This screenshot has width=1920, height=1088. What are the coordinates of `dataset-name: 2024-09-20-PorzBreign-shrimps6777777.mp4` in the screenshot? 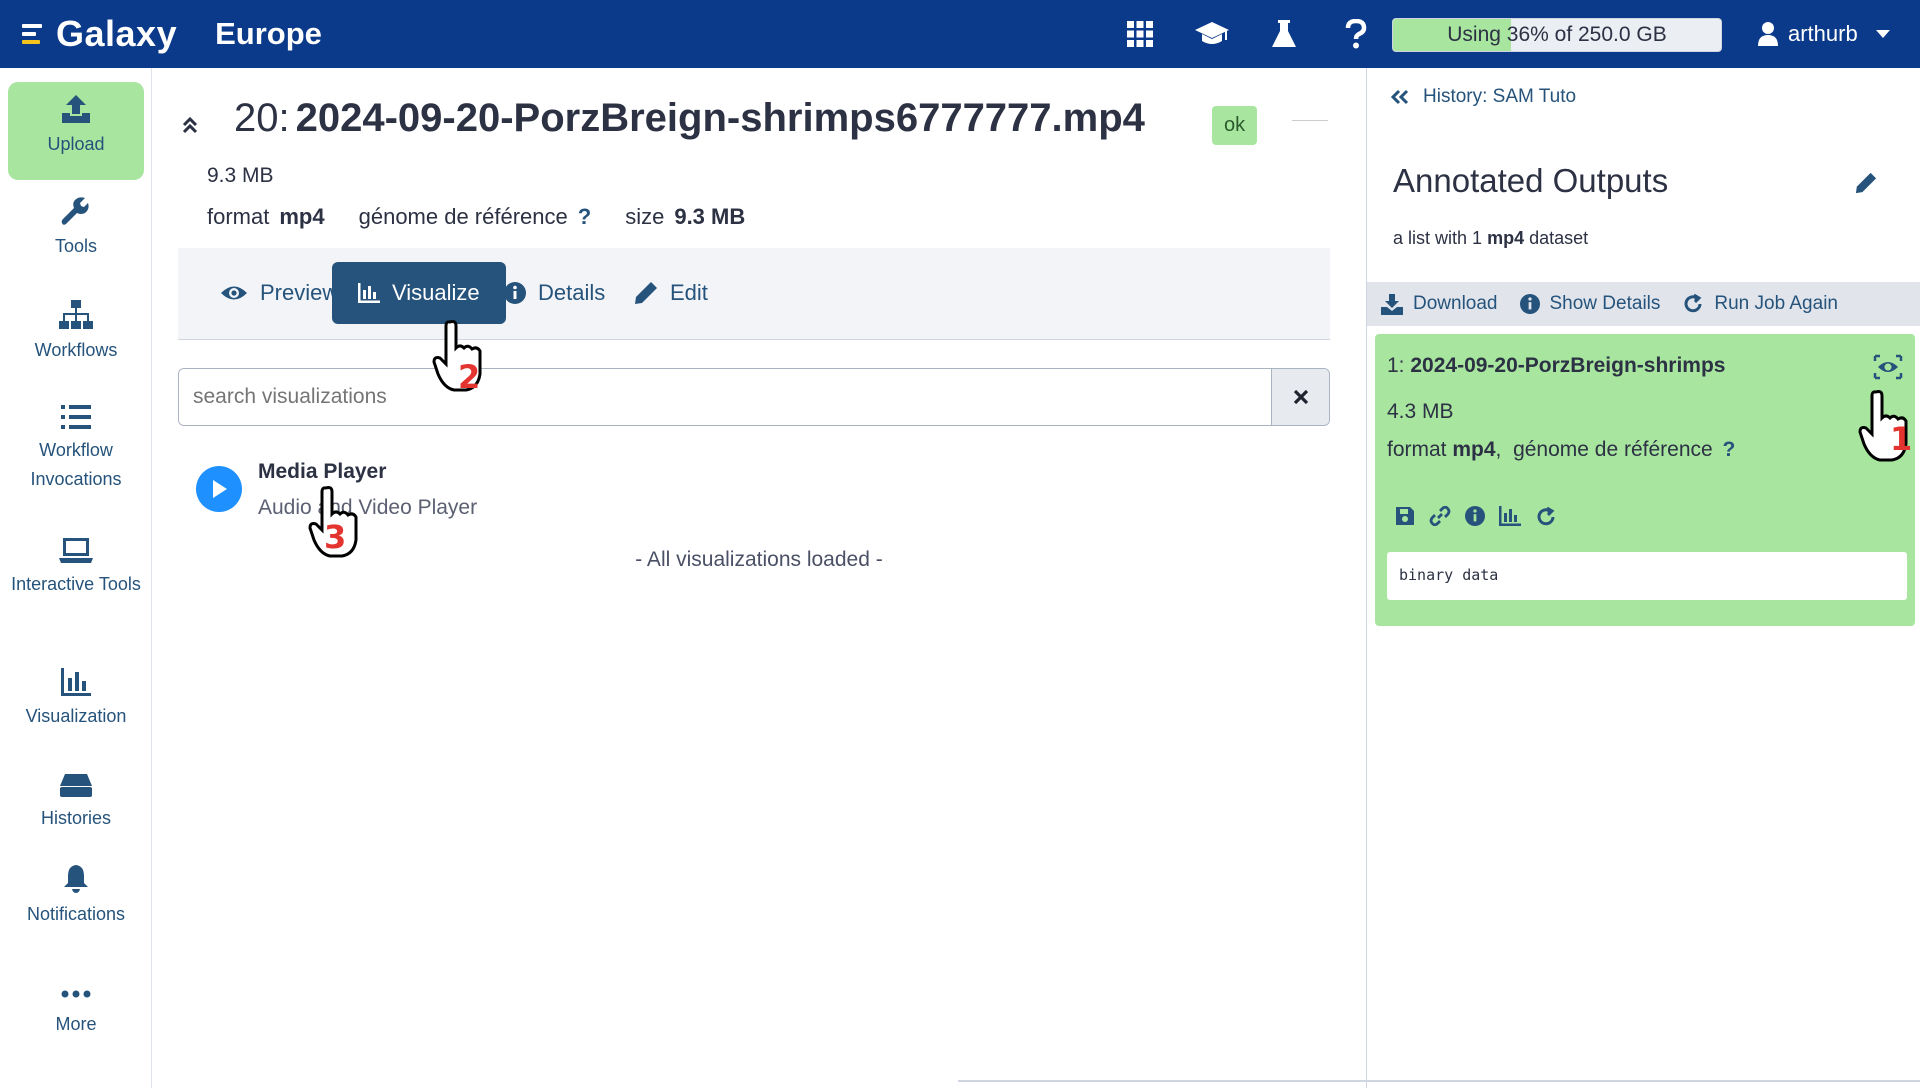 It's located at (720, 118).